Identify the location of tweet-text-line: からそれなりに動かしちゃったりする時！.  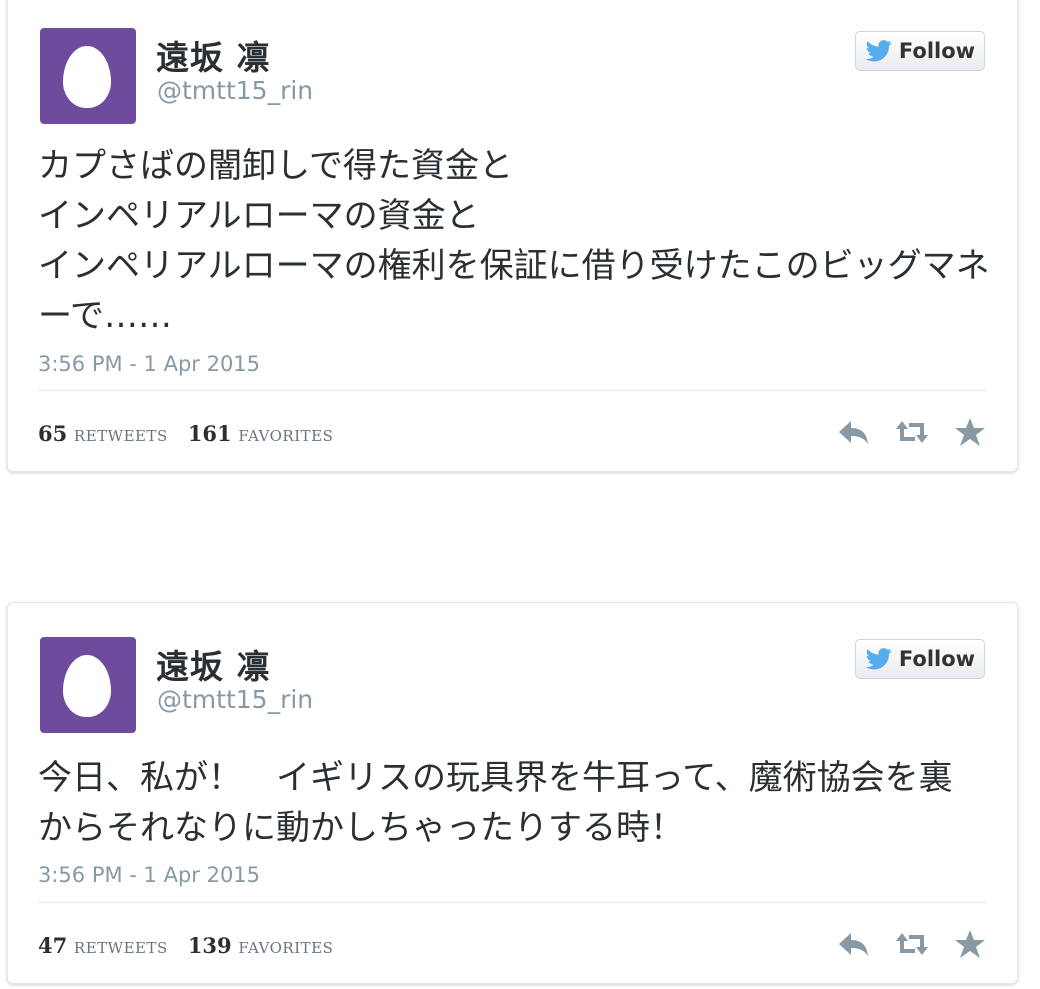
(361, 828).